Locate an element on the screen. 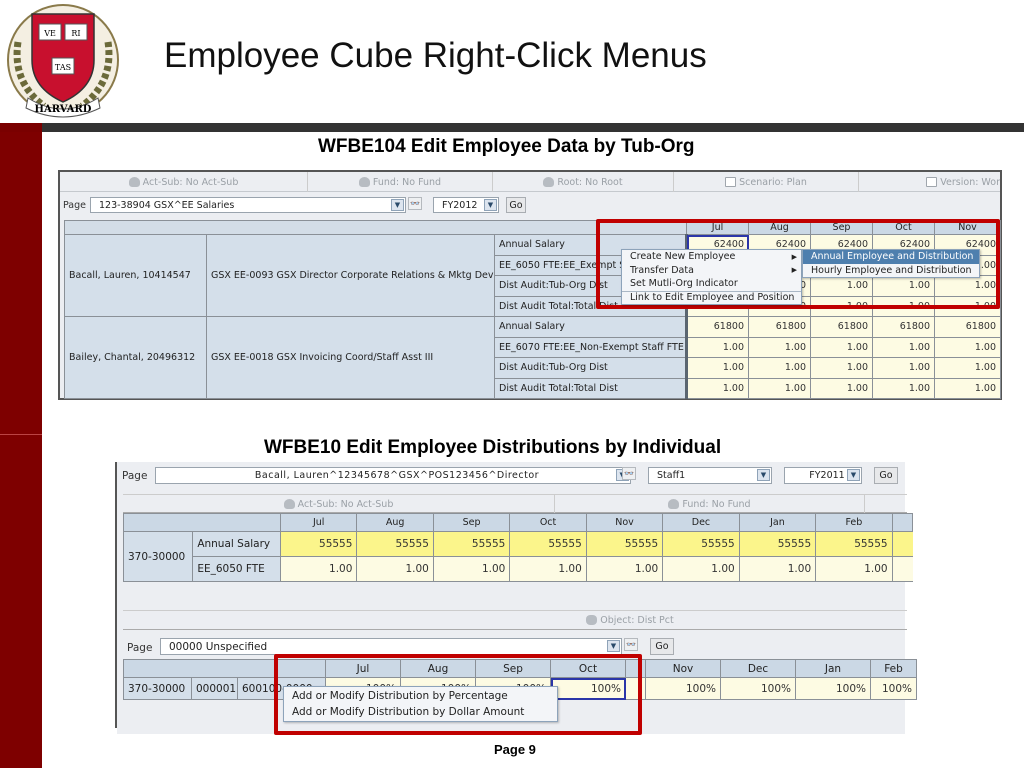 The image size is (1024, 768). page-select-lower: 00000 Unspecified ▼ is located at coordinates (391, 646).